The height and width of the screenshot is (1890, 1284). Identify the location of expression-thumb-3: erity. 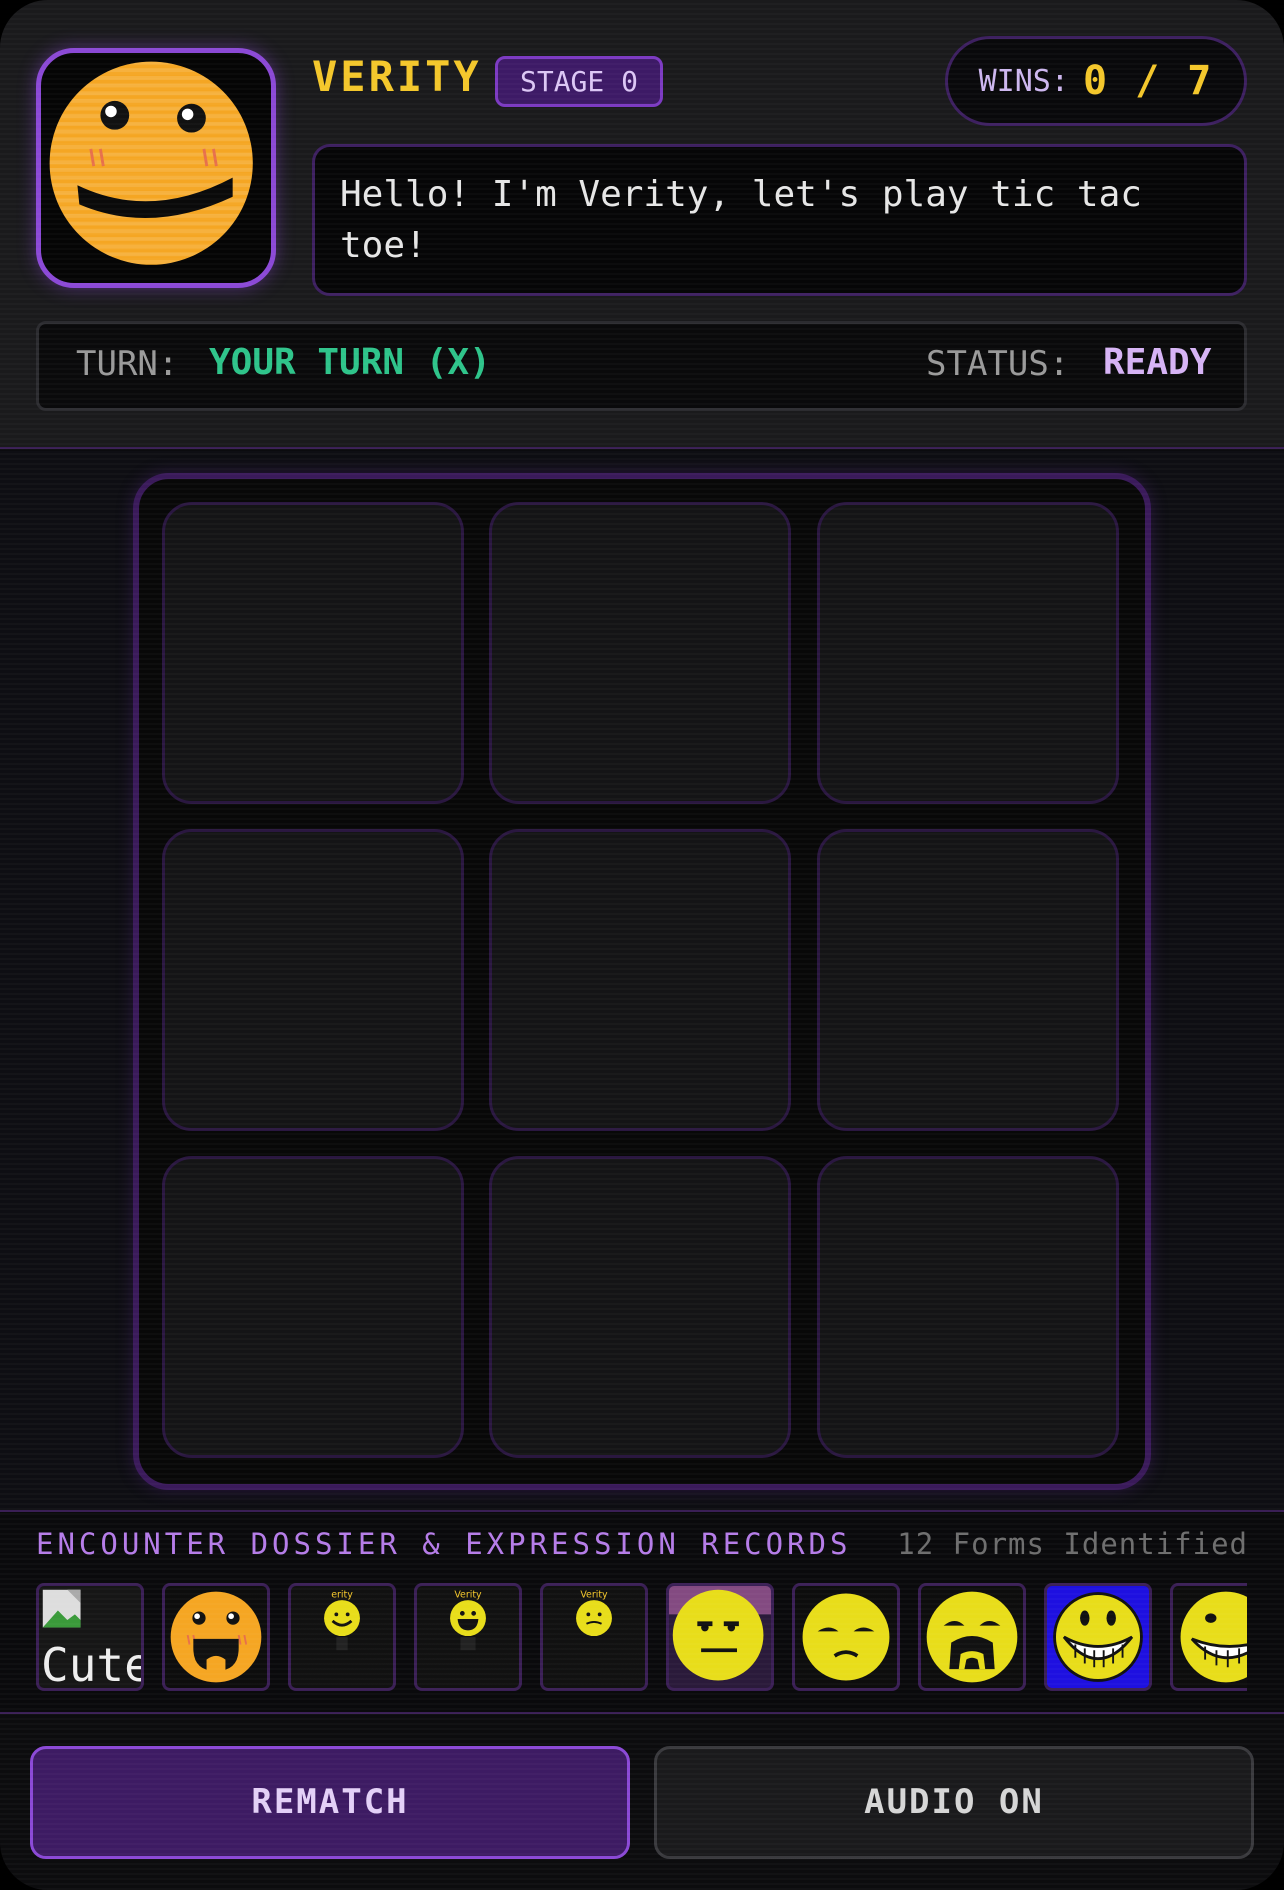
(342, 1637).